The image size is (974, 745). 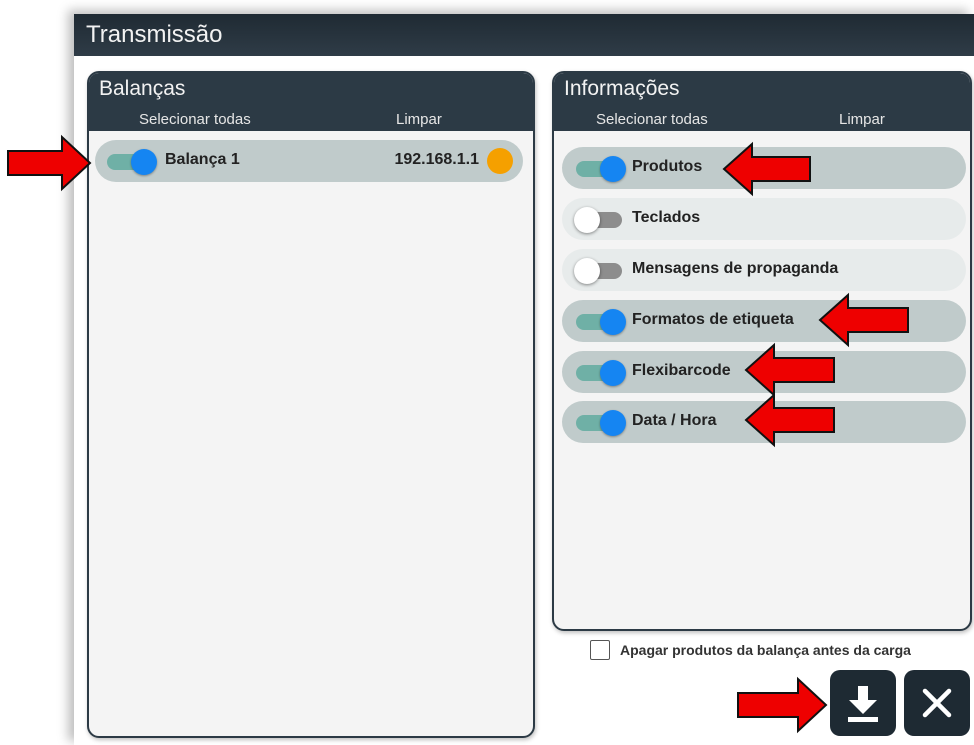 What do you see at coordinates (309, 161) in the screenshot?
I see `scale-row: Balança 1 192.168.1.1` at bounding box center [309, 161].